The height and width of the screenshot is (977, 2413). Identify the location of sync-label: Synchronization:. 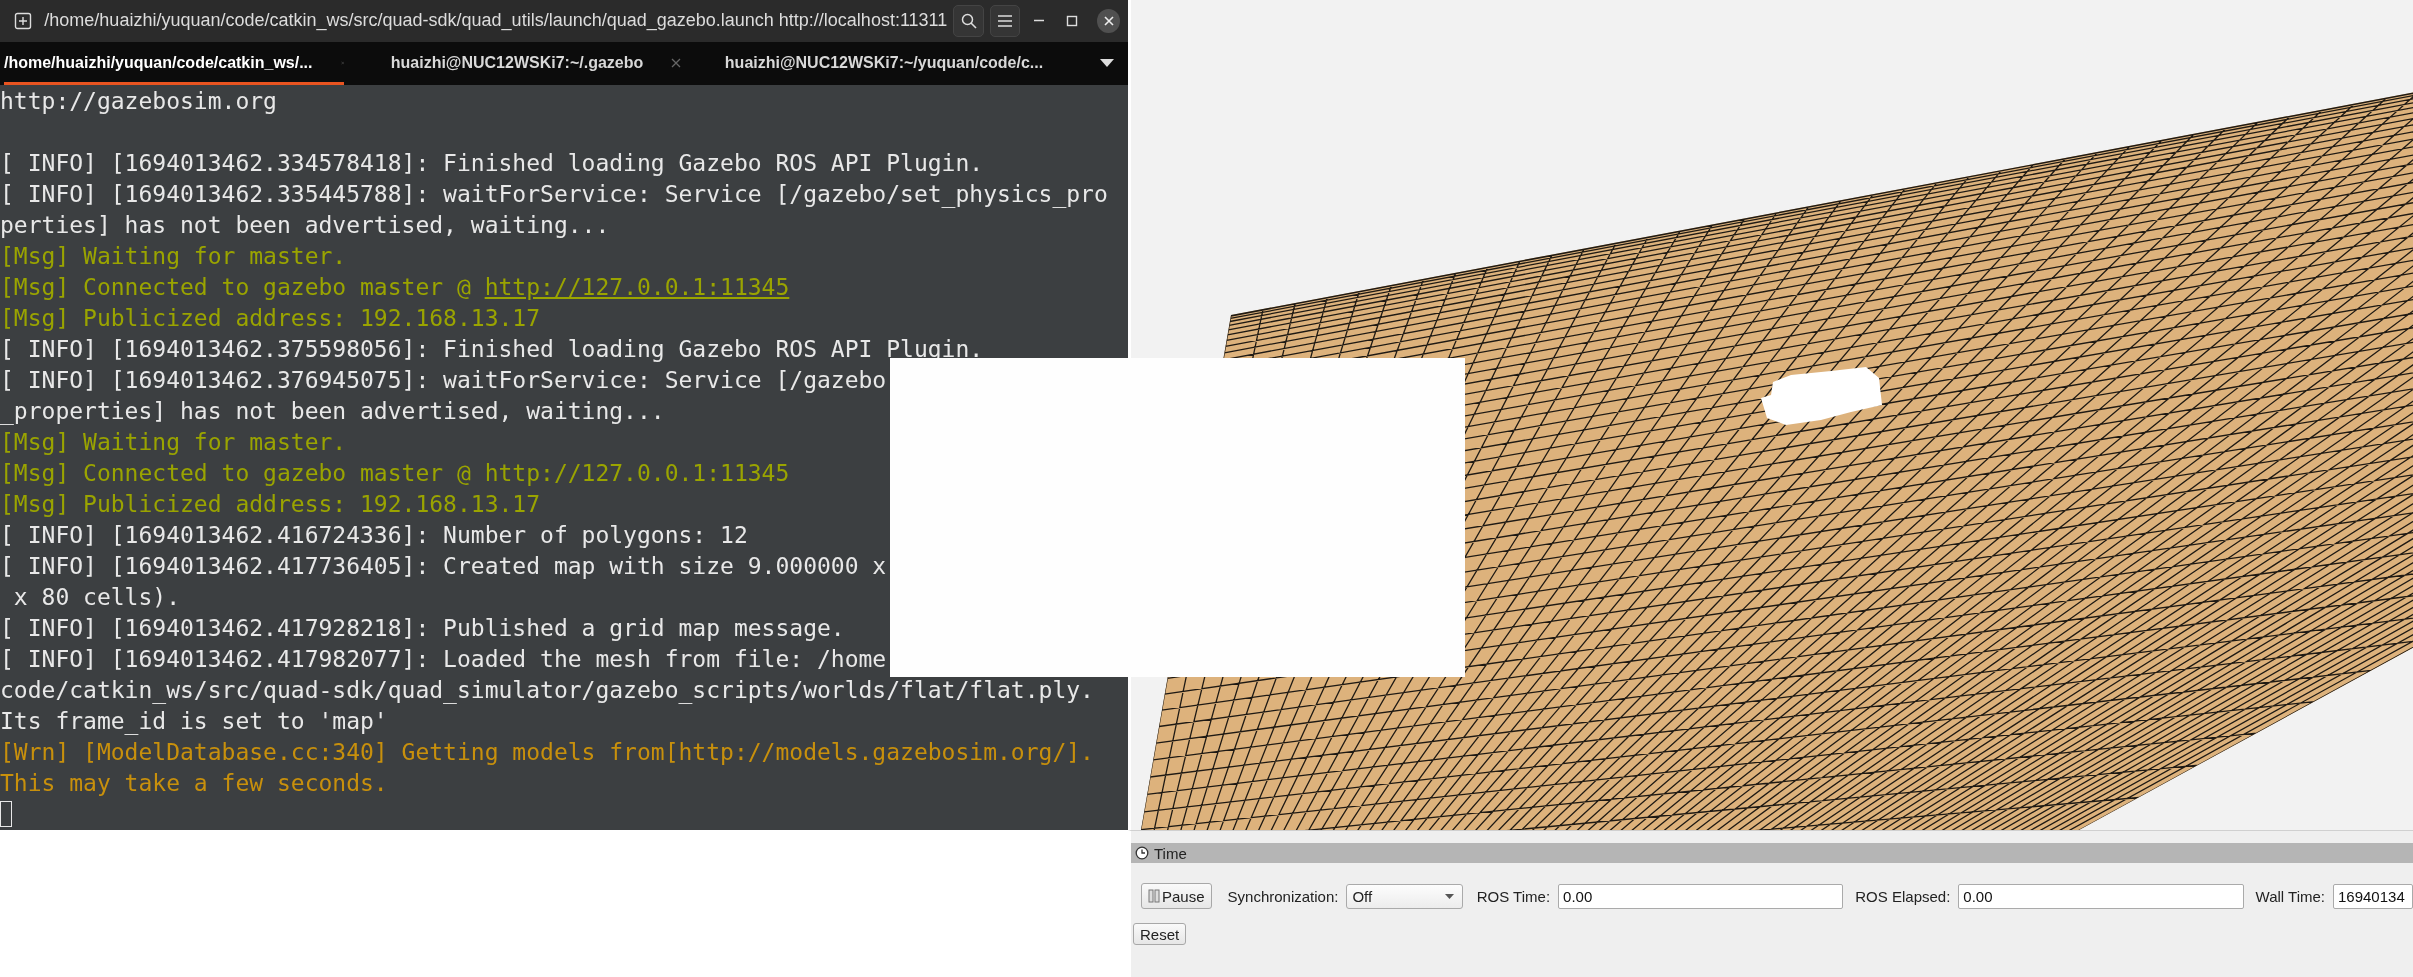
(1283, 896).